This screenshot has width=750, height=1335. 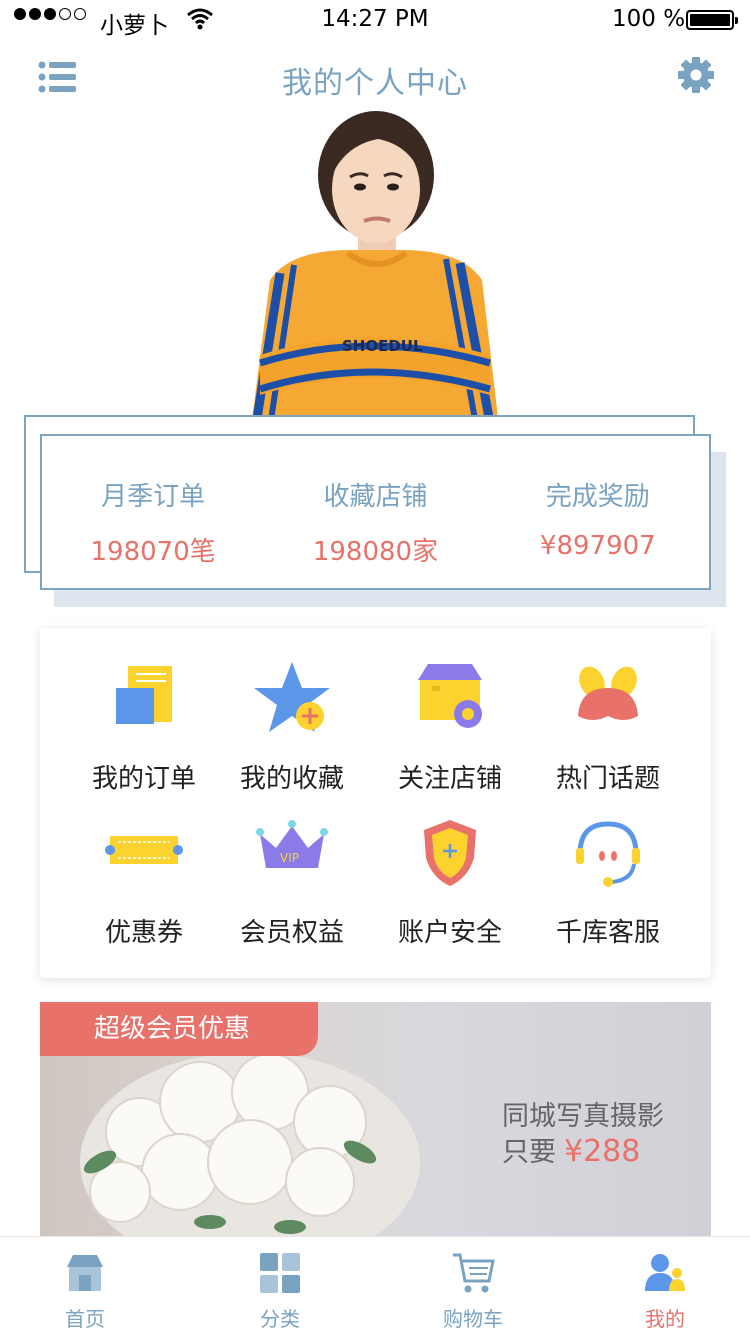 What do you see at coordinates (665, 1319) in the screenshot?
I see `tab-label: 我的` at bounding box center [665, 1319].